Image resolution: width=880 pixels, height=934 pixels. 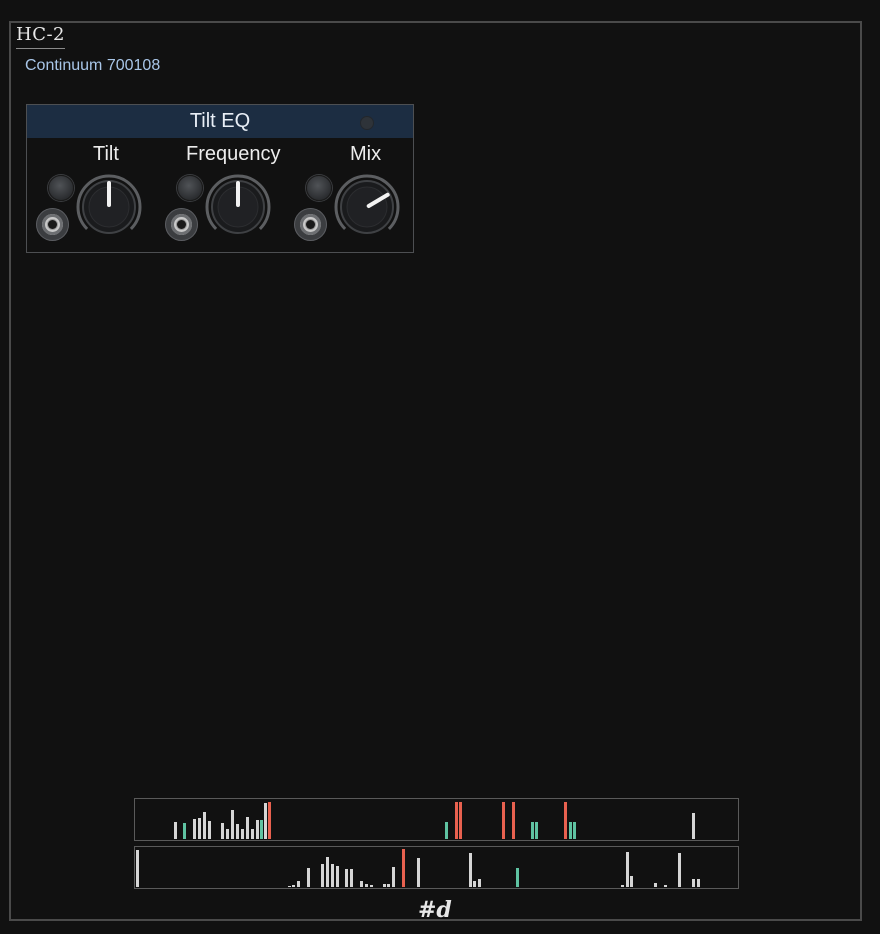 I want to click on param-mix: Mix, so click(x=350, y=196).